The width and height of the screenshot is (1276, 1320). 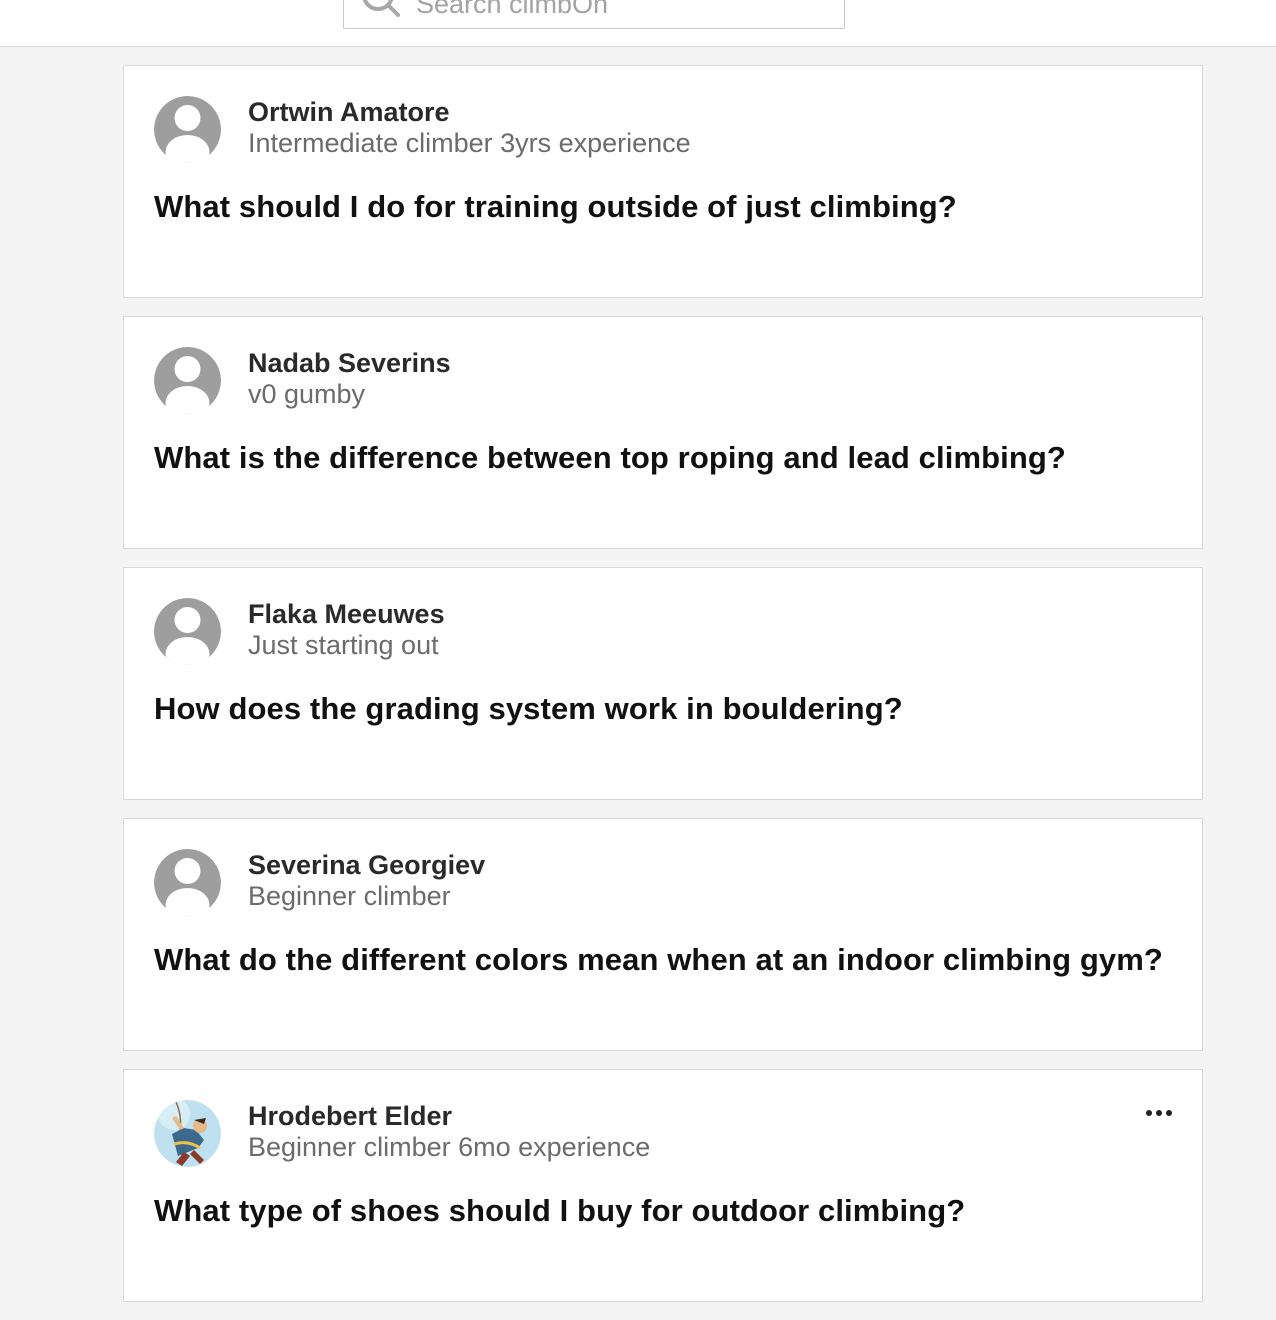 What do you see at coordinates (349, 896) in the screenshot?
I see `author-tagline: Beginner climber` at bounding box center [349, 896].